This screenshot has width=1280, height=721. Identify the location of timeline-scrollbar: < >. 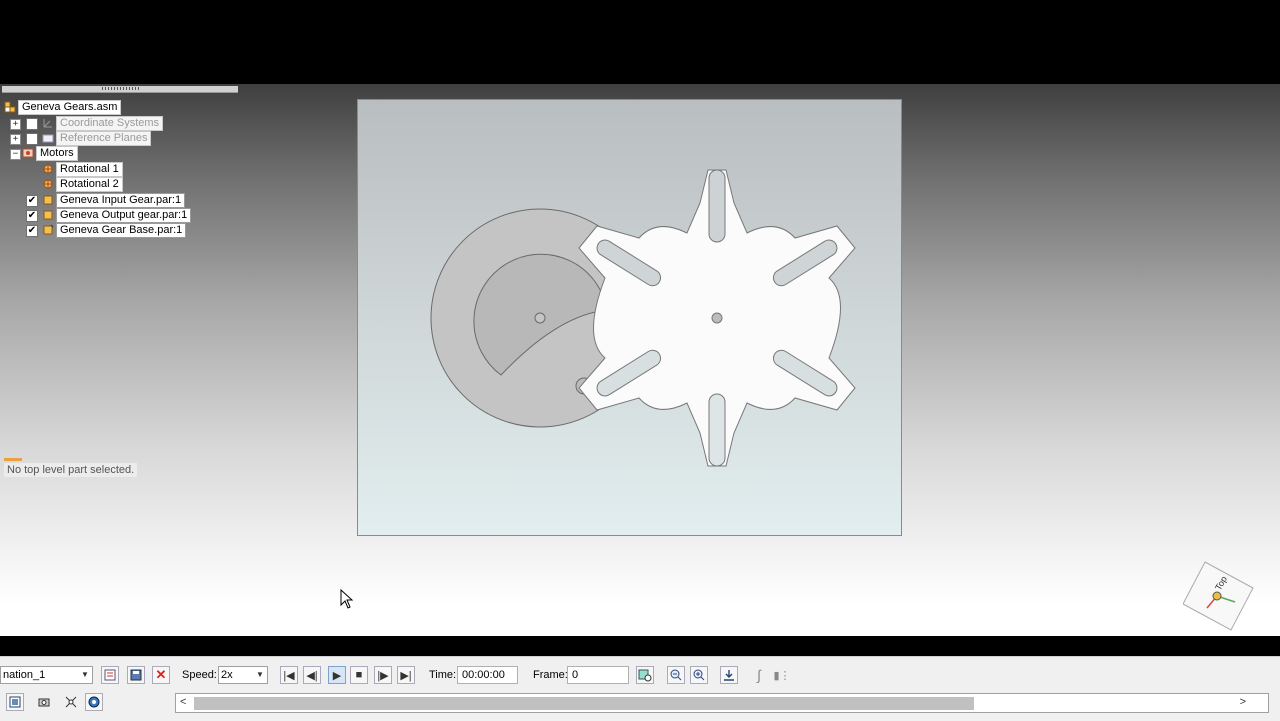
(722, 703).